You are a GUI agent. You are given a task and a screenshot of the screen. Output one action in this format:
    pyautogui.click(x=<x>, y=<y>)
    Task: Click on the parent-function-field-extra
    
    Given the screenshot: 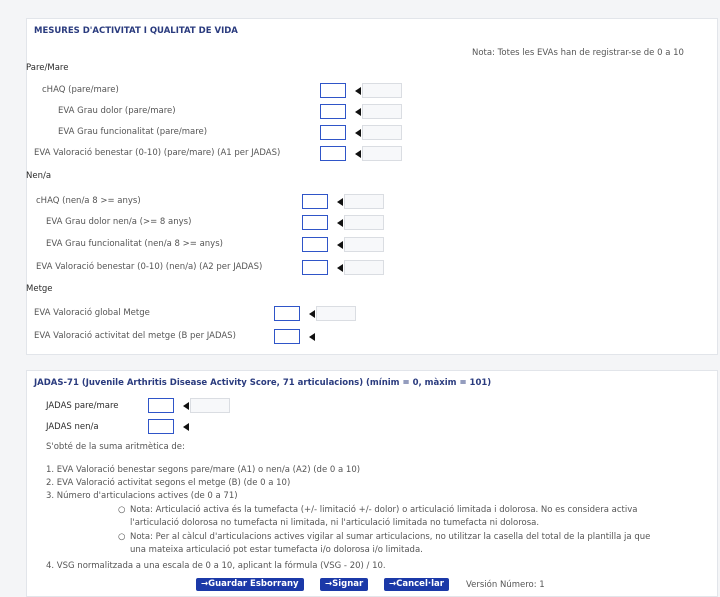 What is the action you would take?
    pyautogui.click(x=382, y=132)
    